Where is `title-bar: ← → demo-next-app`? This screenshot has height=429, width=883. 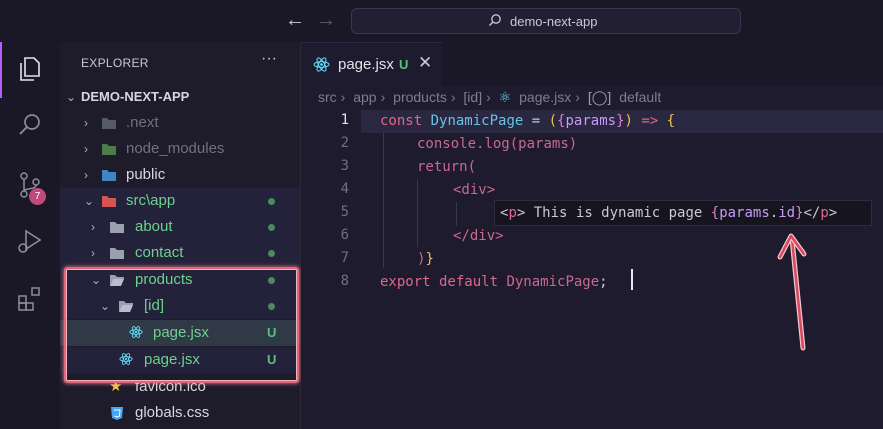
title-bar: ← → demo-next-app is located at coordinates (441, 21).